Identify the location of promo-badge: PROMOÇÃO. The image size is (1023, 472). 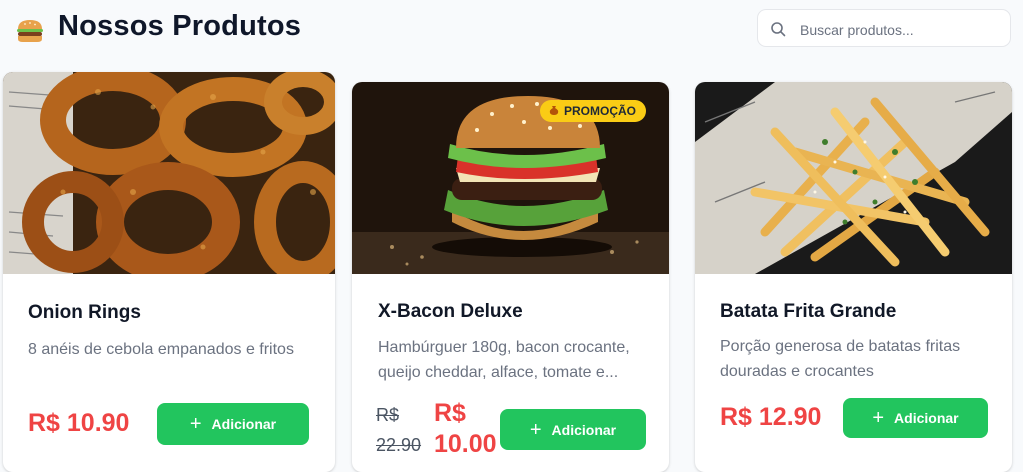
(593, 111).